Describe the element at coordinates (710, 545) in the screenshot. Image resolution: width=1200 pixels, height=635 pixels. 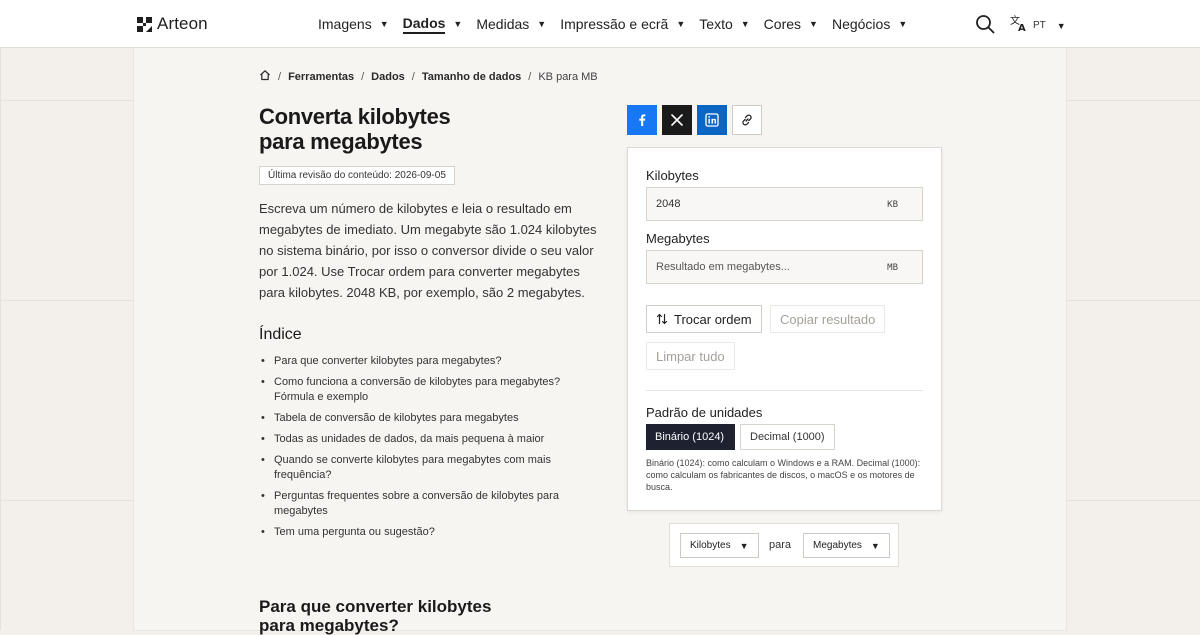
I see `from-unit-value: Kilobytes` at that location.